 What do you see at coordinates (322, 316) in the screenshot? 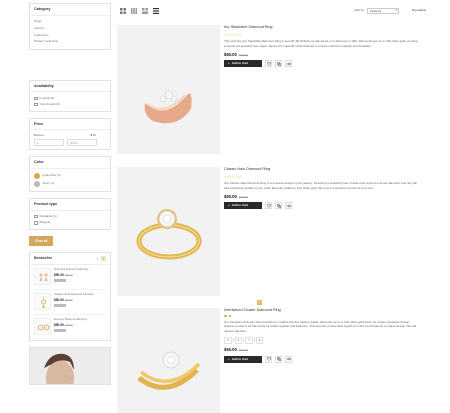
I see `color-dots` at bounding box center [322, 316].